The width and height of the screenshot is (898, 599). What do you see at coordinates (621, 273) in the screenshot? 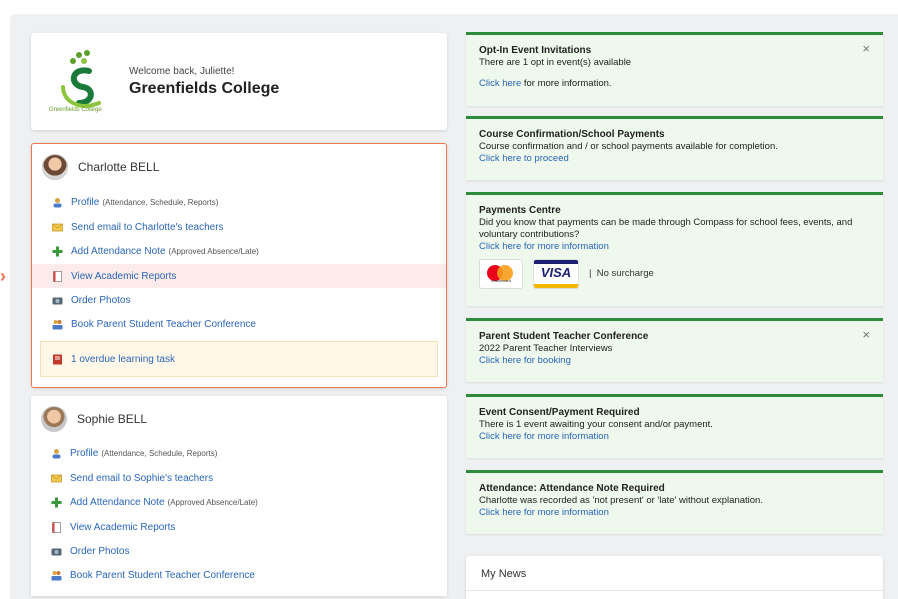
I see `surcharge-text: | No surcharge` at bounding box center [621, 273].